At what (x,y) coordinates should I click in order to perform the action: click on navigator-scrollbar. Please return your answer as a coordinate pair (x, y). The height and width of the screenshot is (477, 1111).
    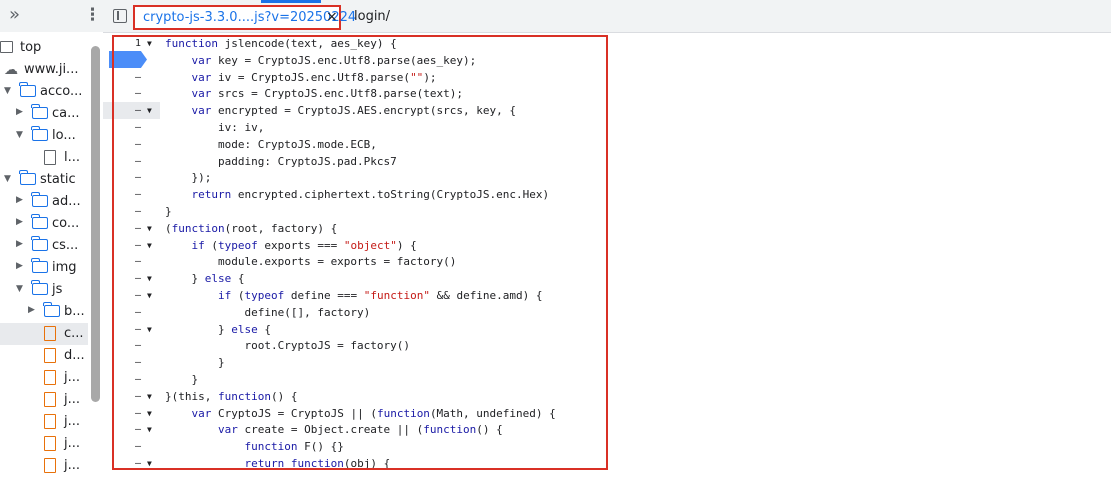
    Looking at the image, I should click on (95, 224).